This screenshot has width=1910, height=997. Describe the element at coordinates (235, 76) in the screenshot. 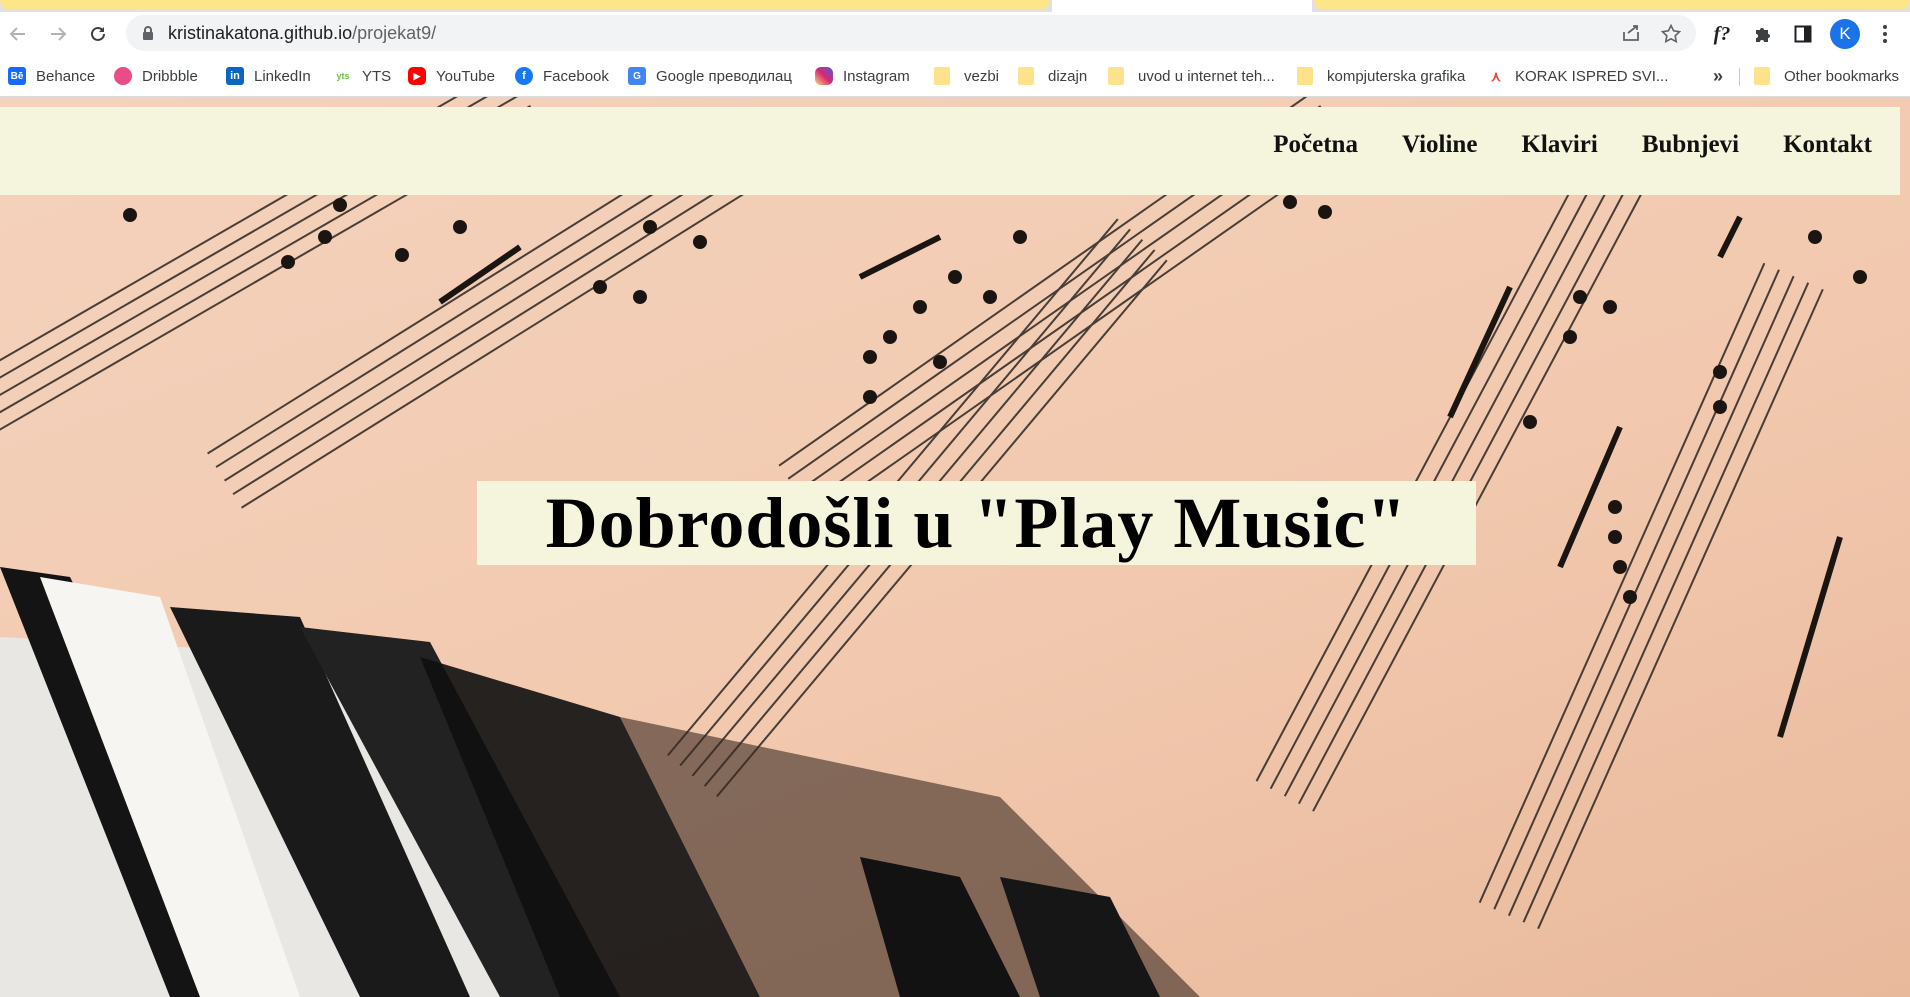

I see `linkedin-icon: in` at that location.